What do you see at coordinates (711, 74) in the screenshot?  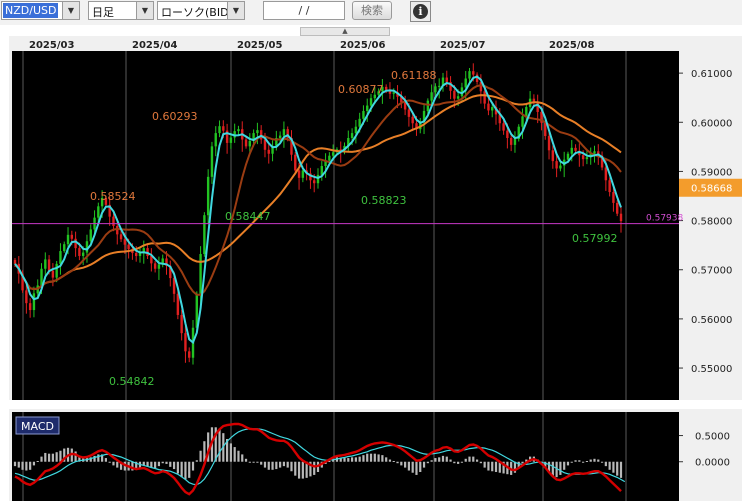 I see `y-axis-label: 0.61000` at bounding box center [711, 74].